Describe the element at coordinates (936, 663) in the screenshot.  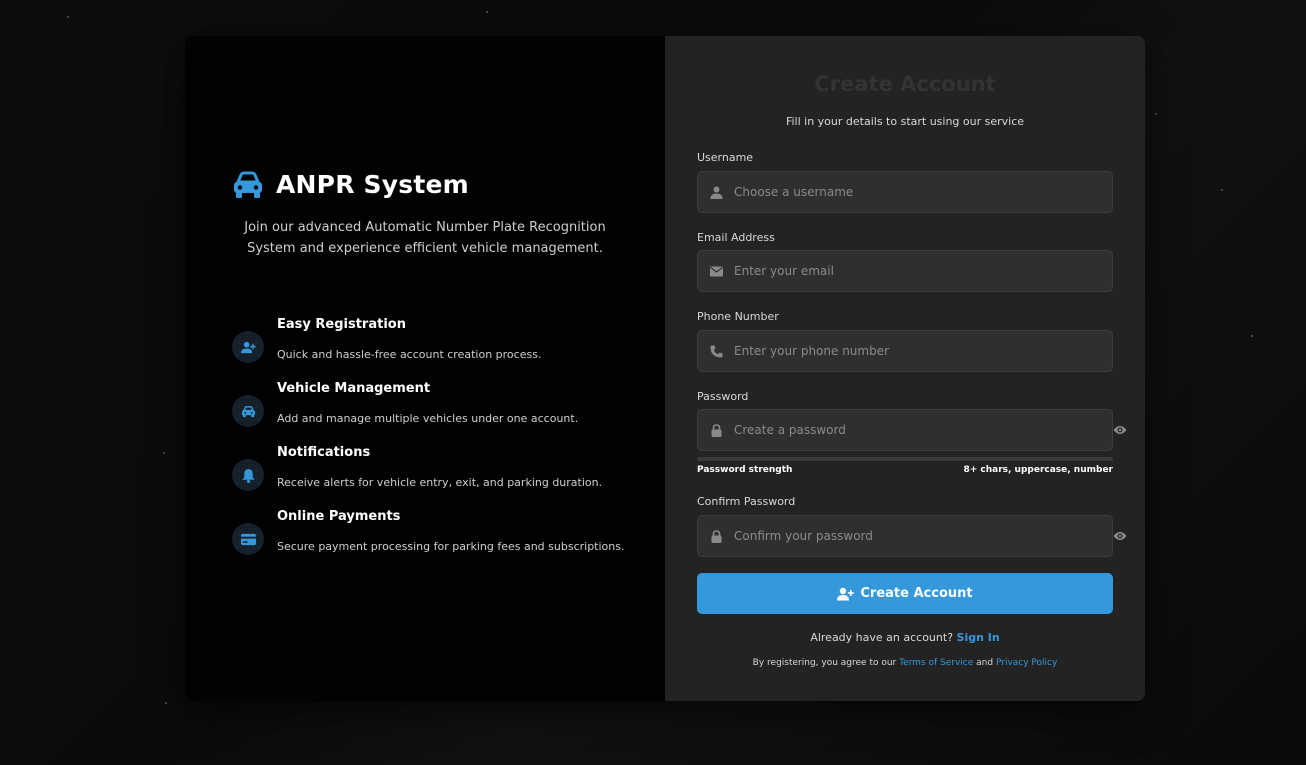
I see `terms-of-service-link: Terms of Service` at that location.